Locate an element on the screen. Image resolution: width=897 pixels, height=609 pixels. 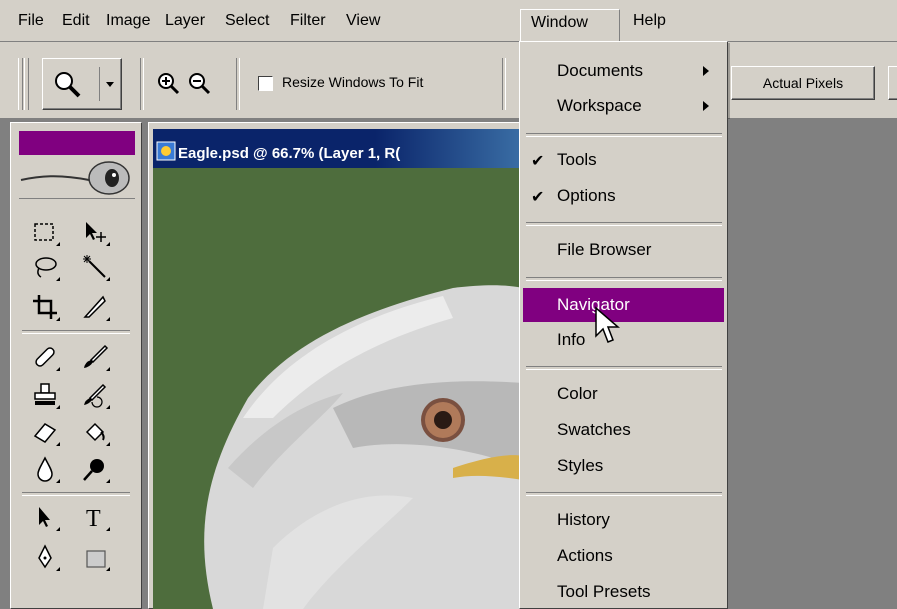
marquee-icon is located at coordinates (45, 232).